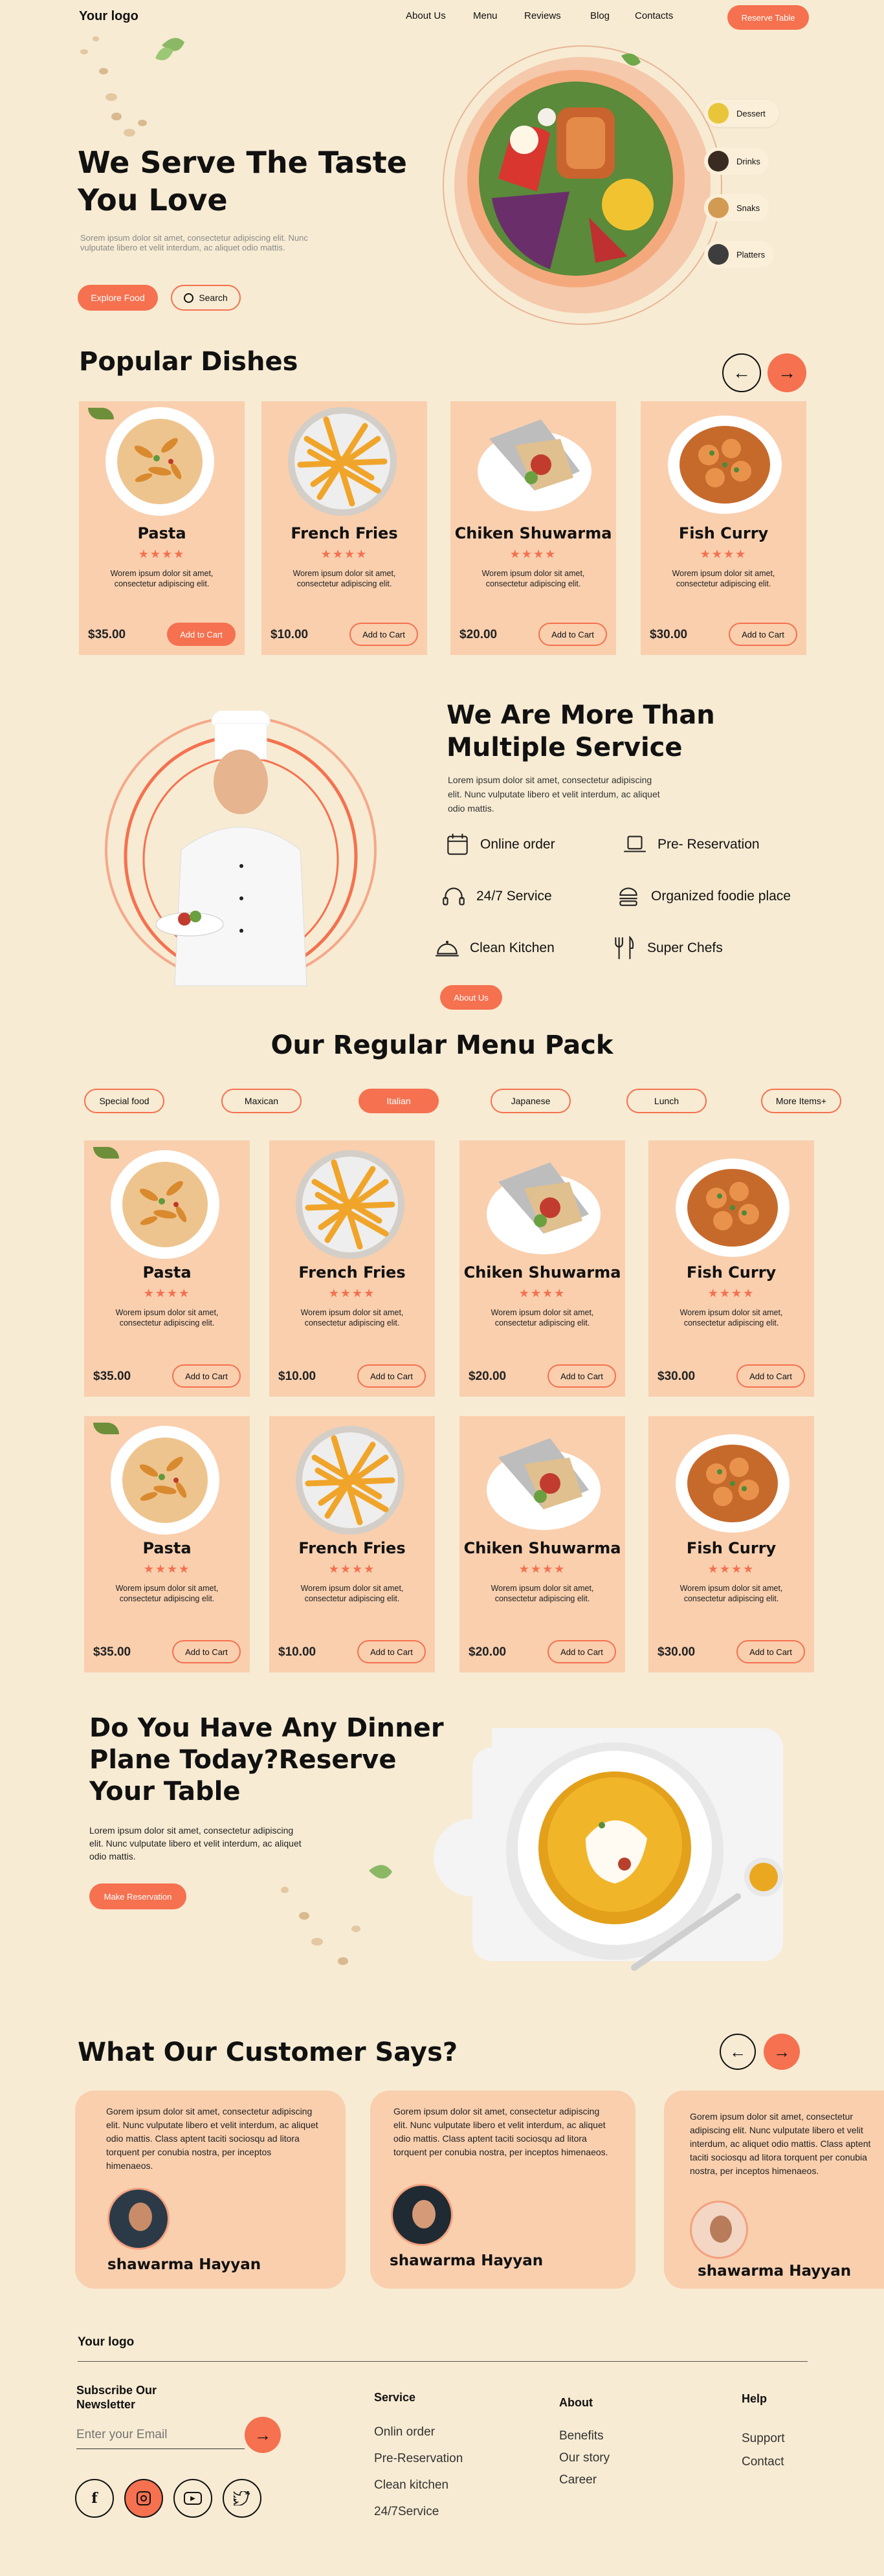  I want to click on headset-icon, so click(454, 896).